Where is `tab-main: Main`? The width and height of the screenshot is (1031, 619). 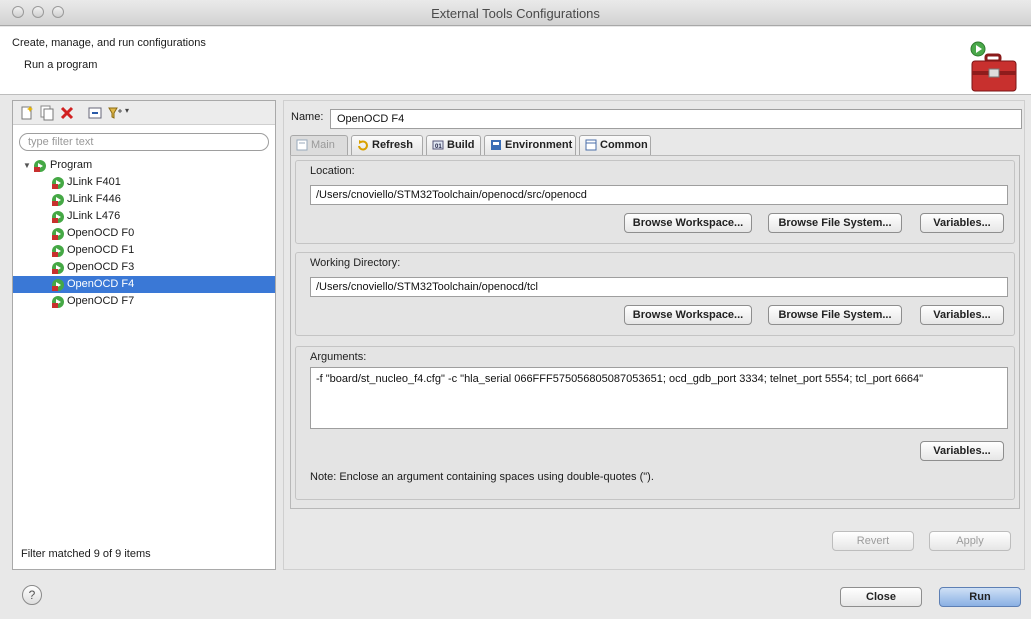
tab-main: Main is located at coordinates (319, 145).